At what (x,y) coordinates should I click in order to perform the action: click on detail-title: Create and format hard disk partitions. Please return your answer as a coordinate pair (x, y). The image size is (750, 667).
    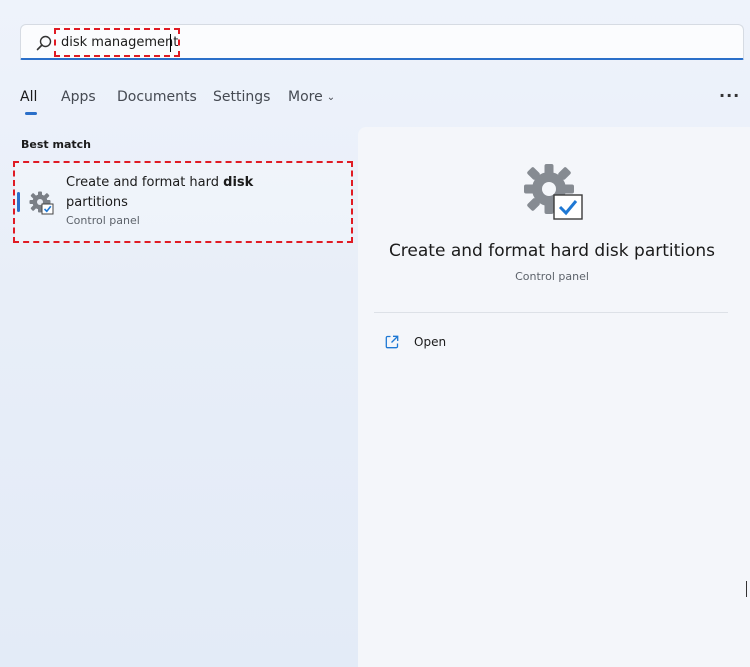
    Looking at the image, I should click on (552, 251).